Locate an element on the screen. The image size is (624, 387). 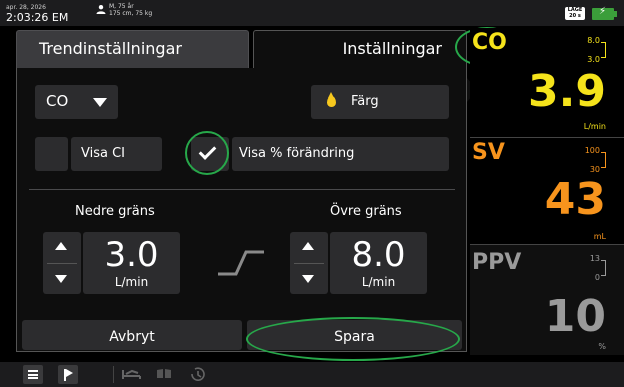
flag-icon is located at coordinates (68, 375).